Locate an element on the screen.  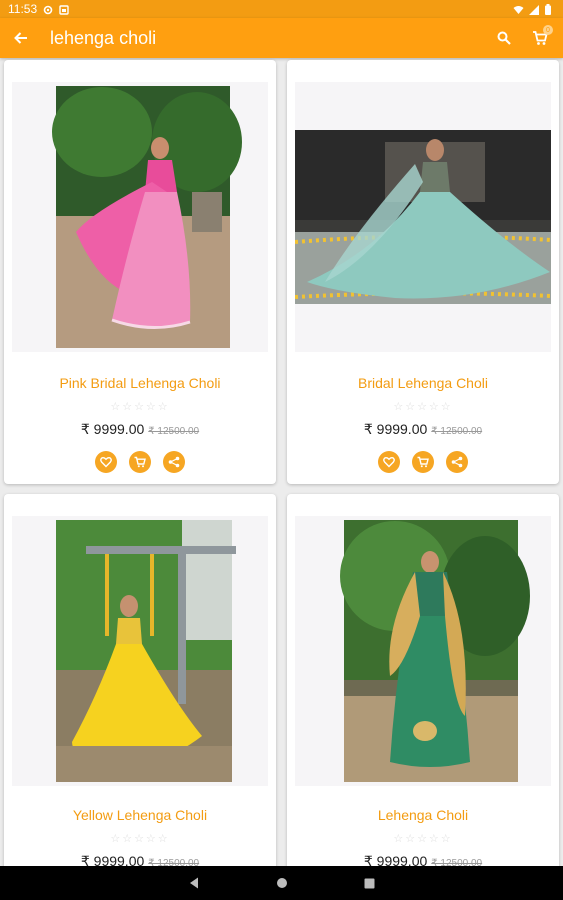
product-name: Pink Bridal Lehenga Choli is located at coordinates (140, 383).